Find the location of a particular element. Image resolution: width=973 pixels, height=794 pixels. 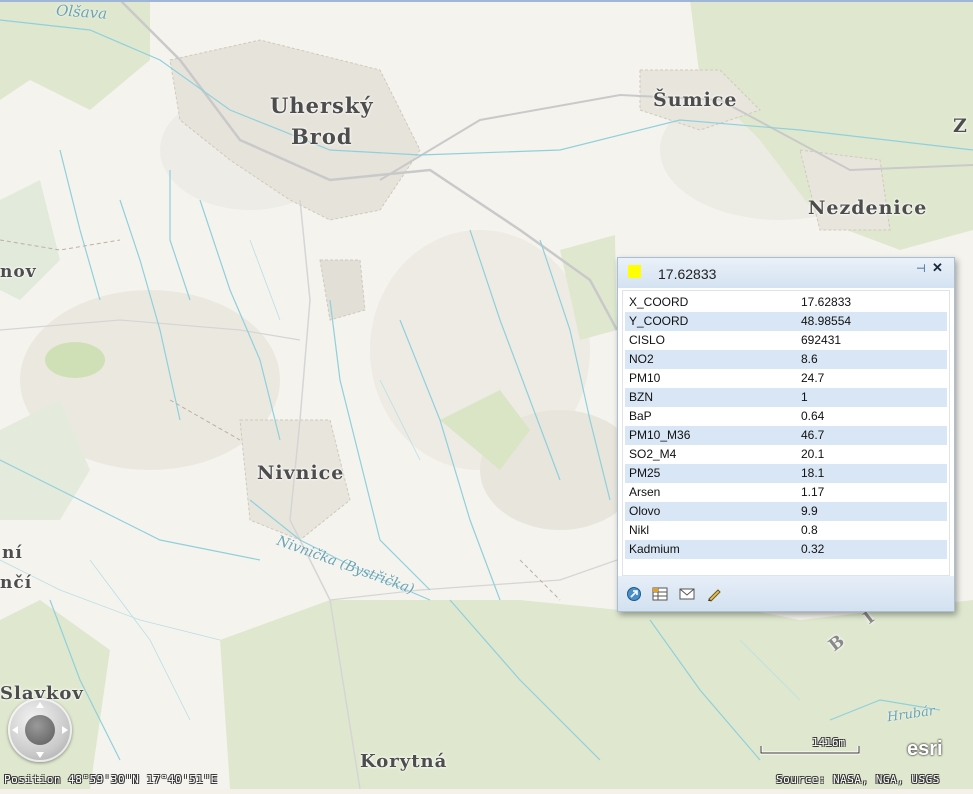

pan-center-button is located at coordinates (40, 730).